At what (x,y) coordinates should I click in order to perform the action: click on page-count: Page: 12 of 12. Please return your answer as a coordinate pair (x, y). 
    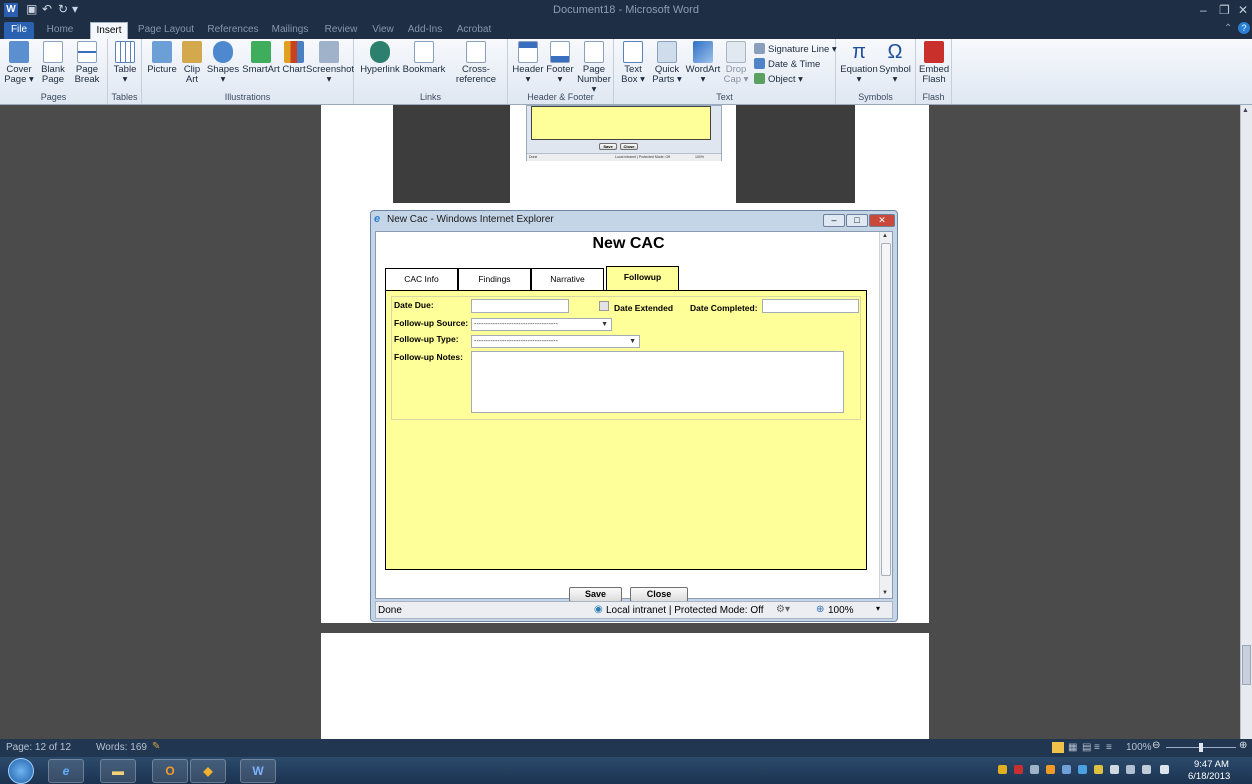
    Looking at the image, I should click on (38, 747).